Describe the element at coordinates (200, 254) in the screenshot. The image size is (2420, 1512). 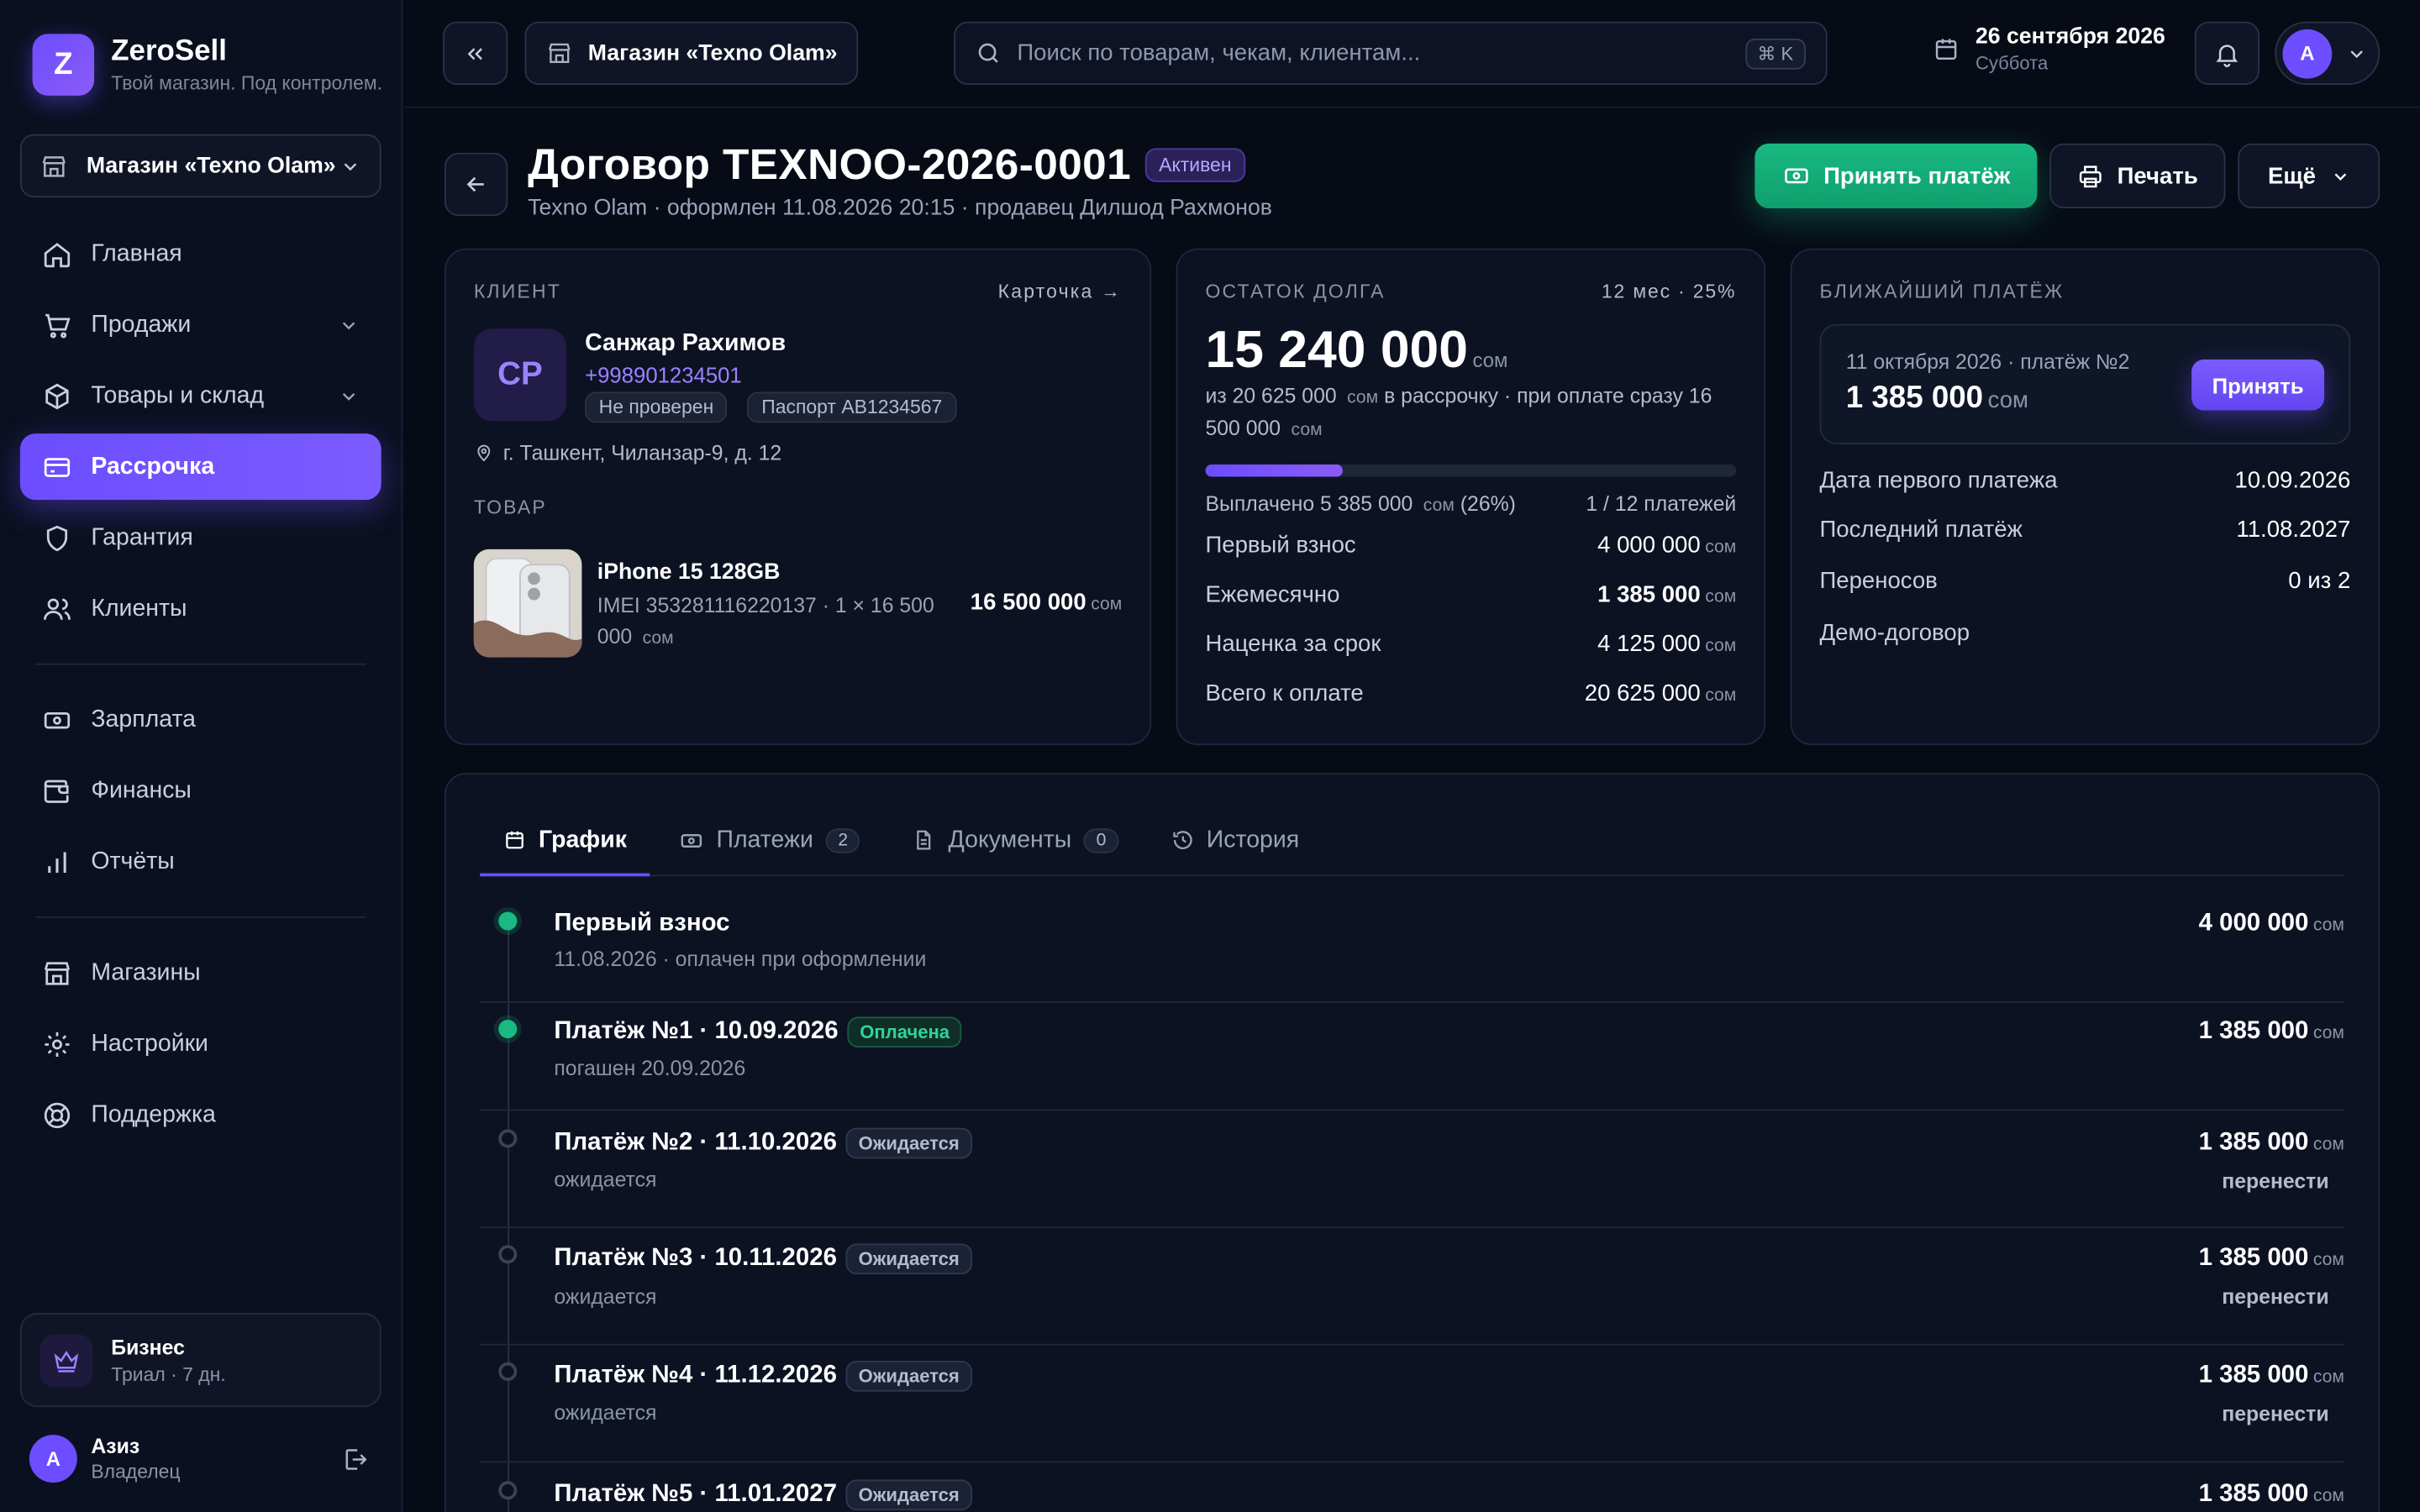
I see `sidebar-item-home: Главная` at that location.